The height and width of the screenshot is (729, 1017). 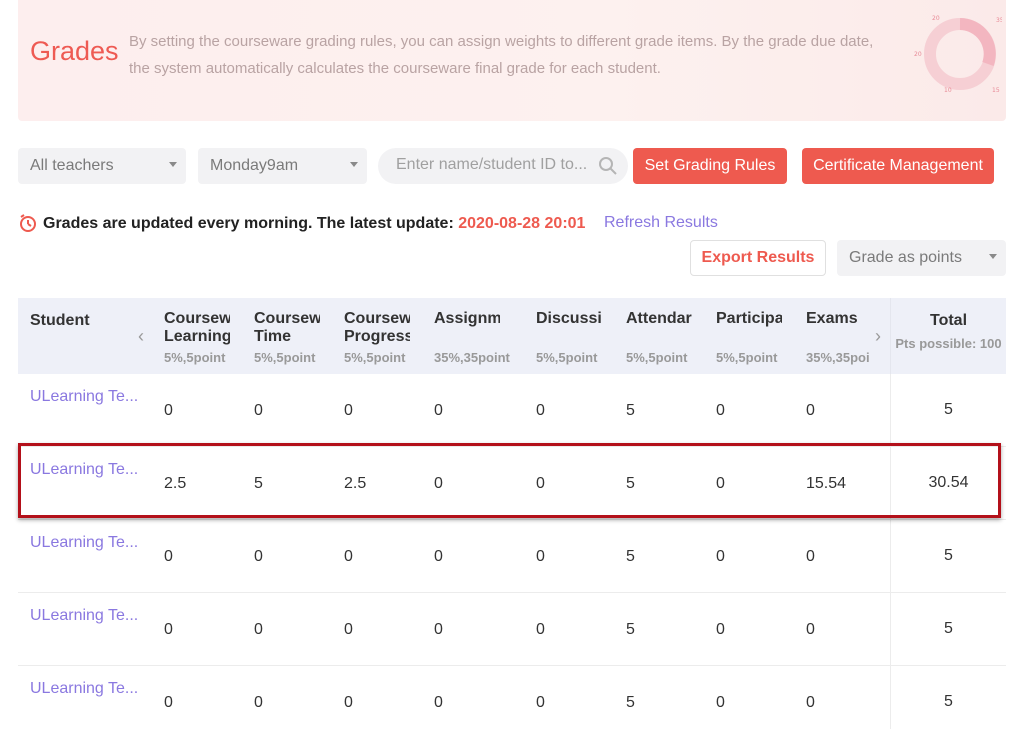 I want to click on update-time: 2020-08-28 20:01, so click(x=522, y=223).